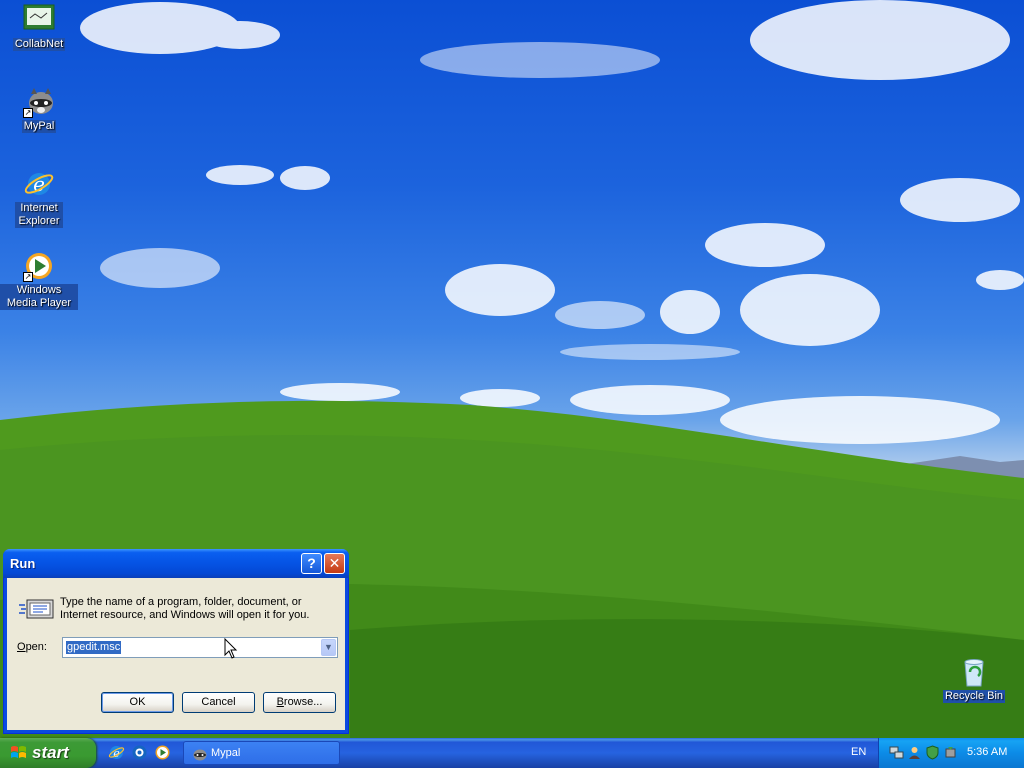 The width and height of the screenshot is (1024, 768). What do you see at coordinates (974, 672) in the screenshot?
I see `recycle-bin-icon` at bounding box center [974, 672].